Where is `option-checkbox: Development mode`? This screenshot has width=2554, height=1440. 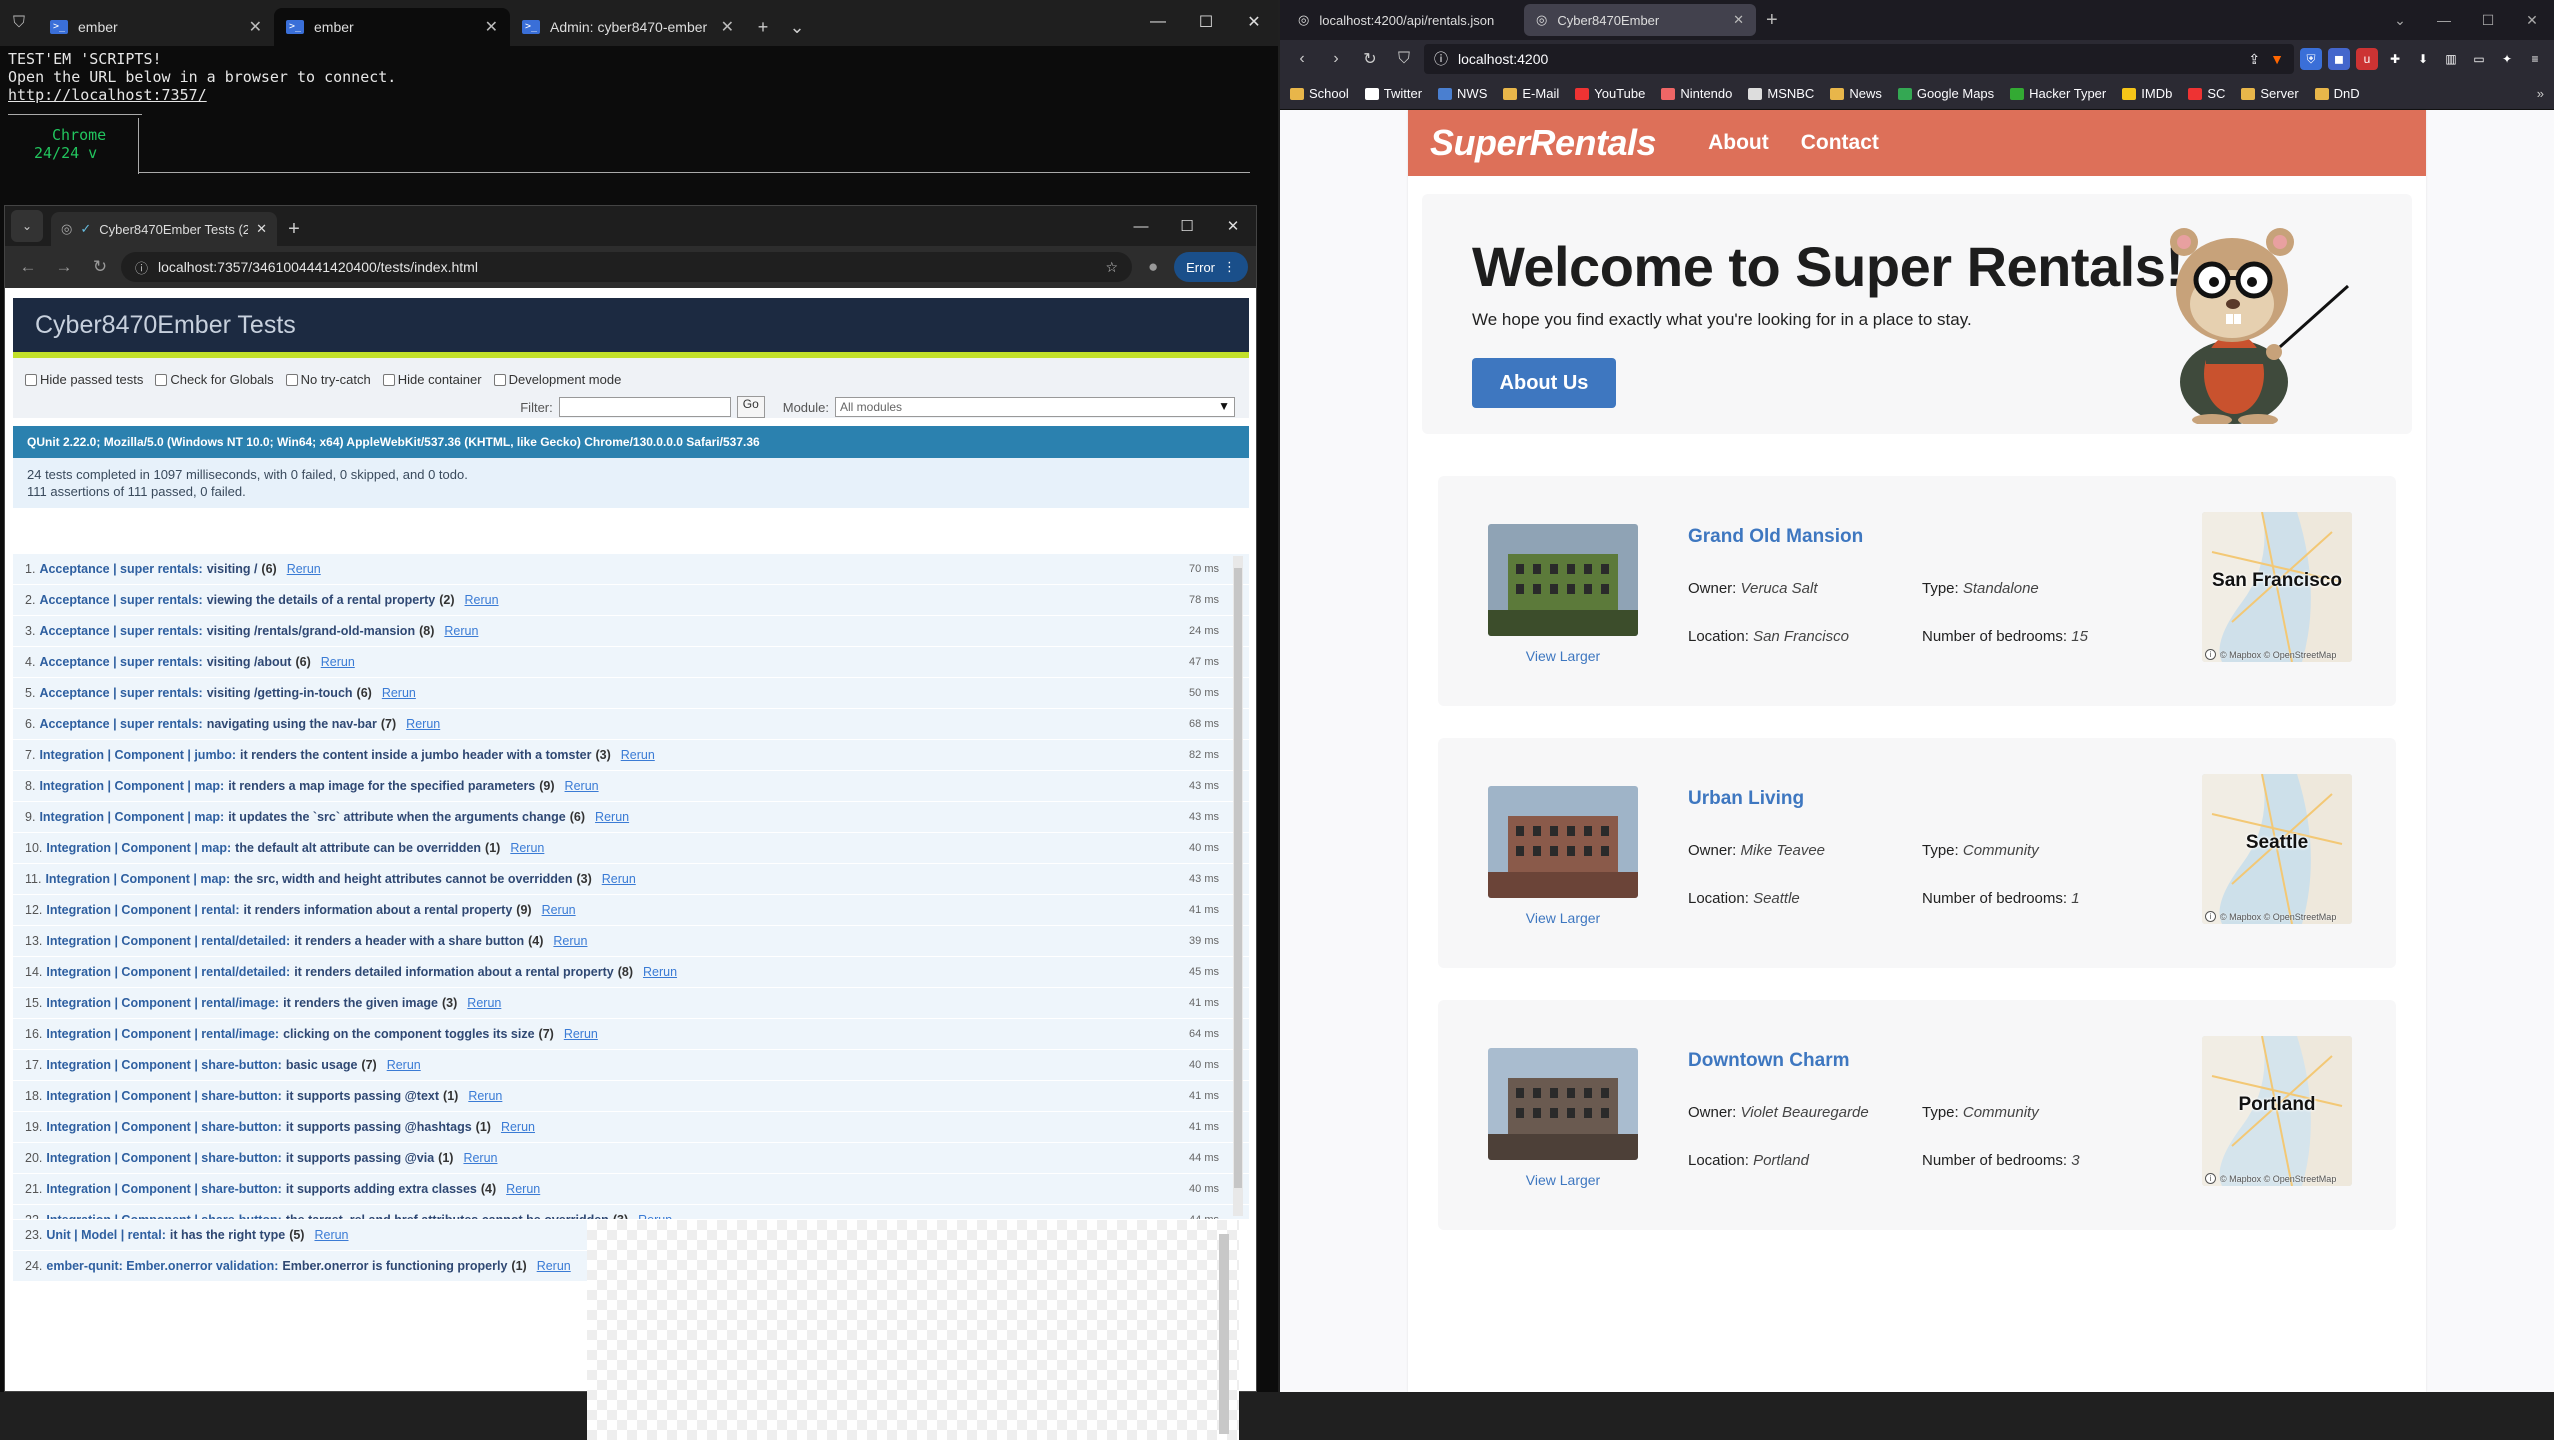
option-checkbox: Development mode is located at coordinates (557, 379).